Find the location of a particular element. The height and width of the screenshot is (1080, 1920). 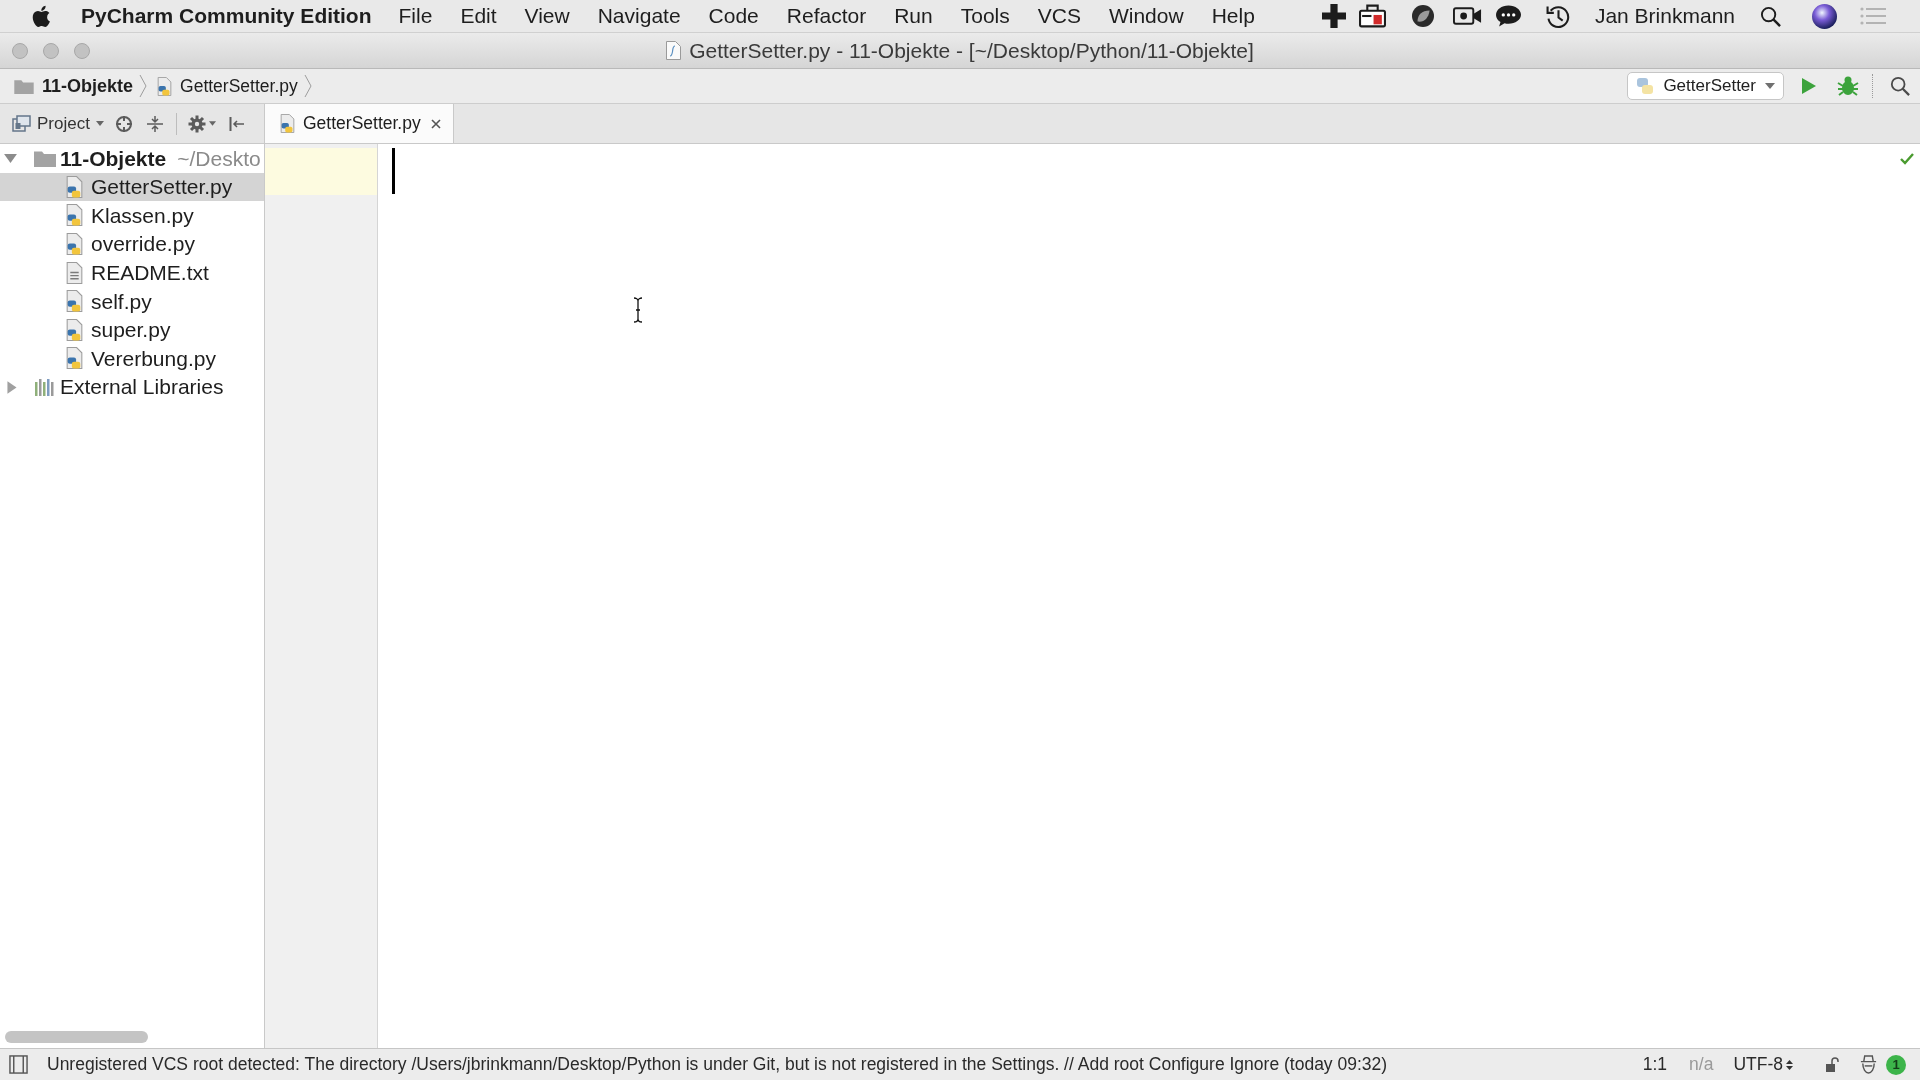

menu-item: Navigate is located at coordinates (639, 16).